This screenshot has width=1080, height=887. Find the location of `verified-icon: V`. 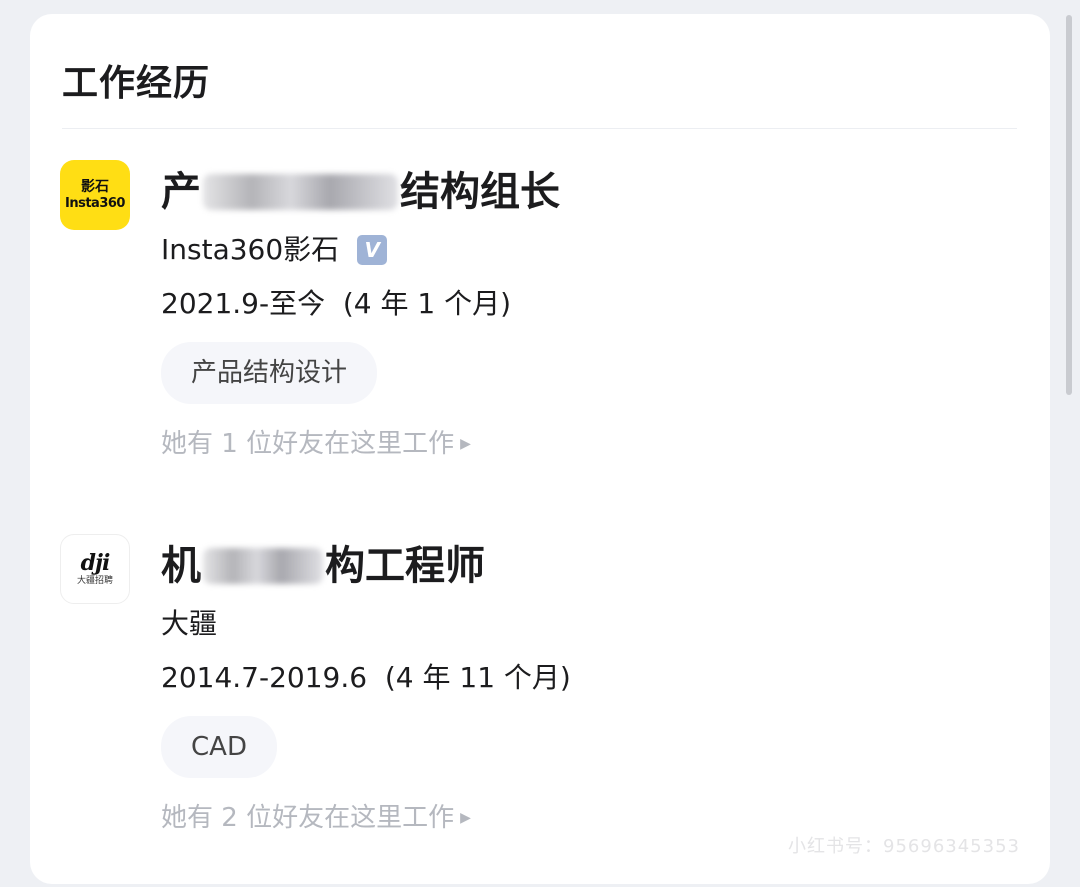

verified-icon: V is located at coordinates (372, 250).